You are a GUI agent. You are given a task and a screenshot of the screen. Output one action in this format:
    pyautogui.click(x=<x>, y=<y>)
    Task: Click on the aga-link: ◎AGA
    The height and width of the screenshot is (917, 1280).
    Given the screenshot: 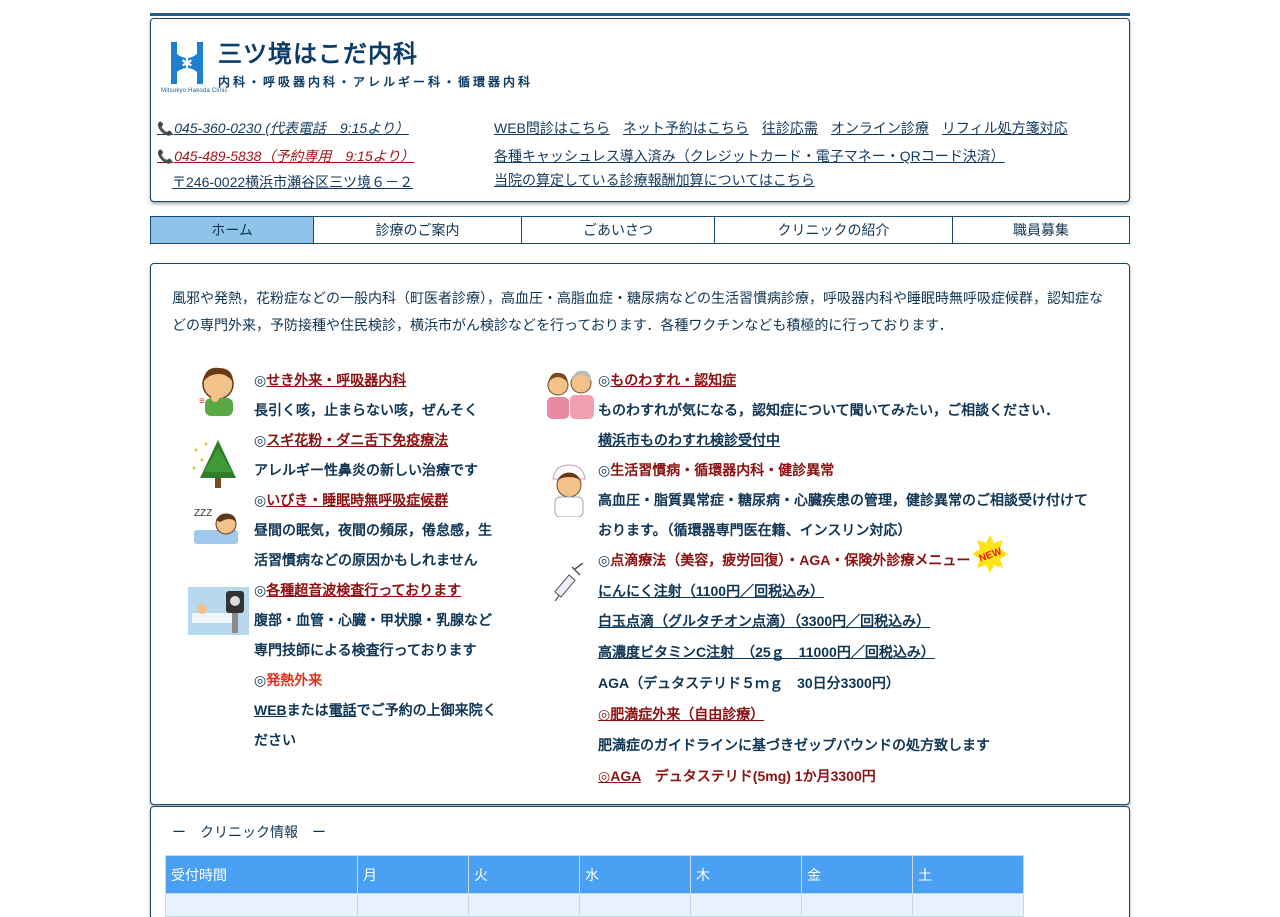 What is the action you would take?
    pyautogui.click(x=619, y=776)
    